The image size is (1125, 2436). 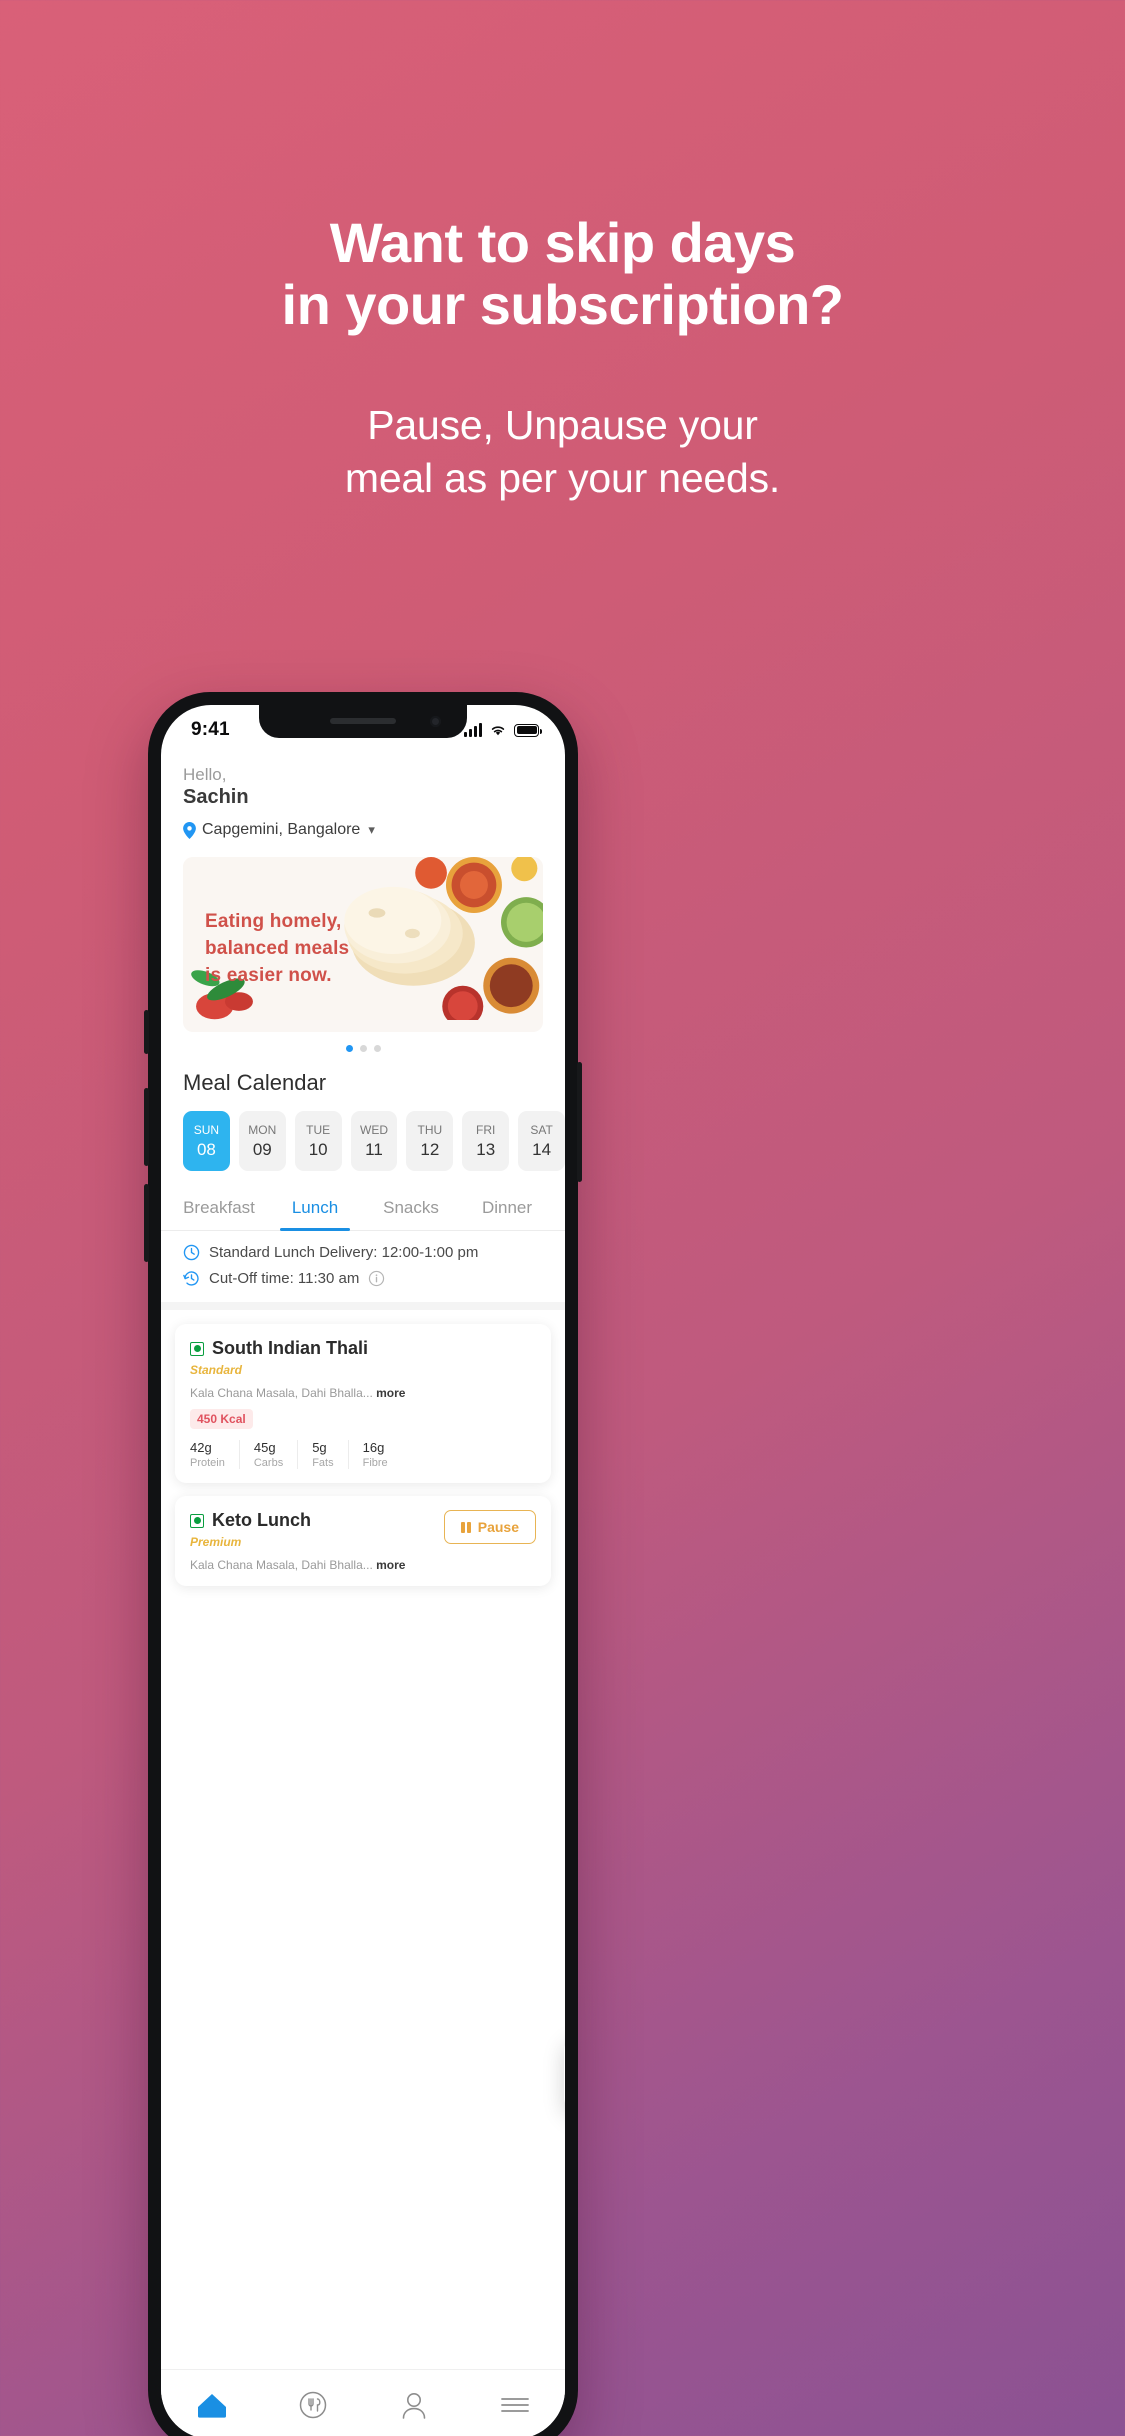 I want to click on nav-profile, so click(x=414, y=2405).